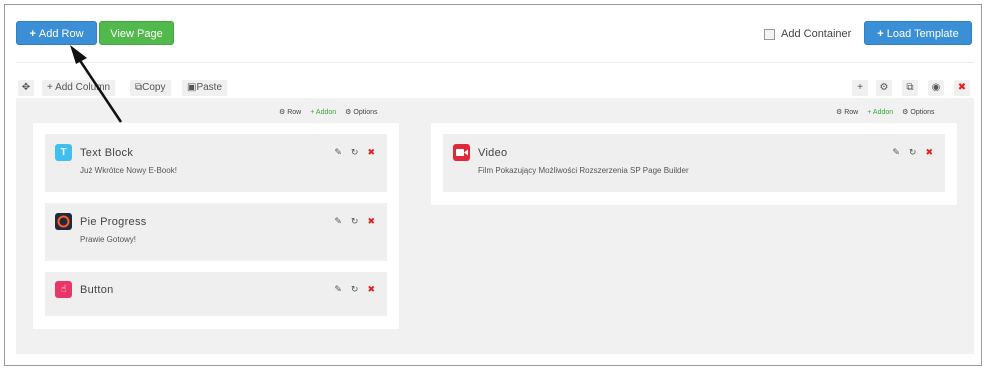 The height and width of the screenshot is (370, 986). Describe the element at coordinates (96, 84) in the screenshot. I see `mouse-pointer-arrow-icon` at that location.